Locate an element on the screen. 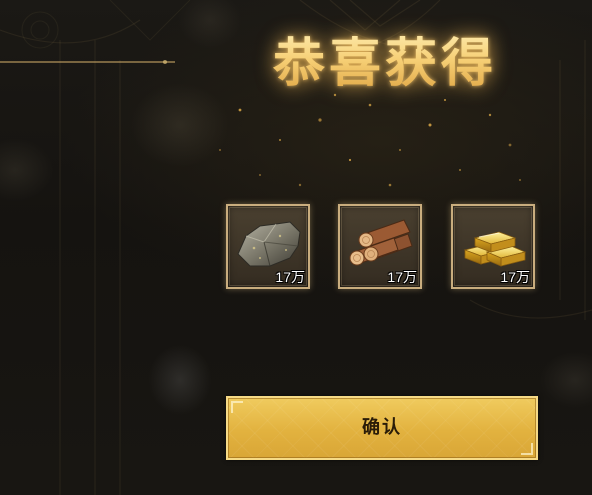 Image resolution: width=592 pixels, height=495 pixels. wood-logs-icon is located at coordinates (381, 242).